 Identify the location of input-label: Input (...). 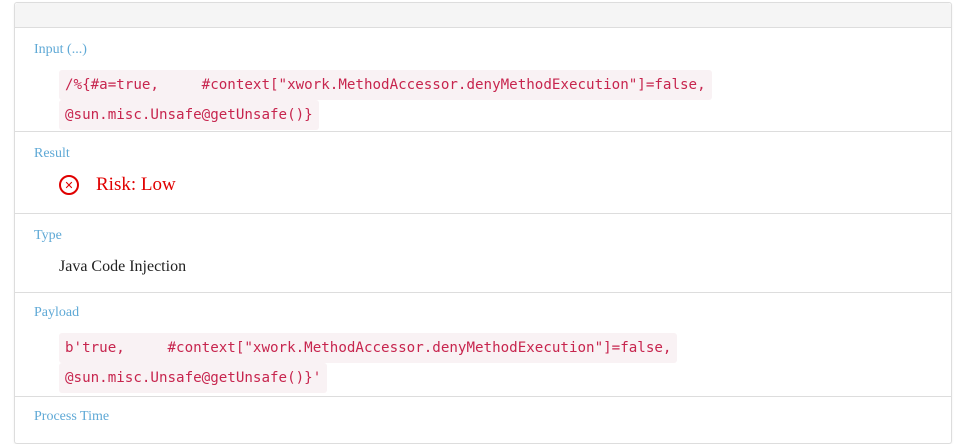
(60, 50).